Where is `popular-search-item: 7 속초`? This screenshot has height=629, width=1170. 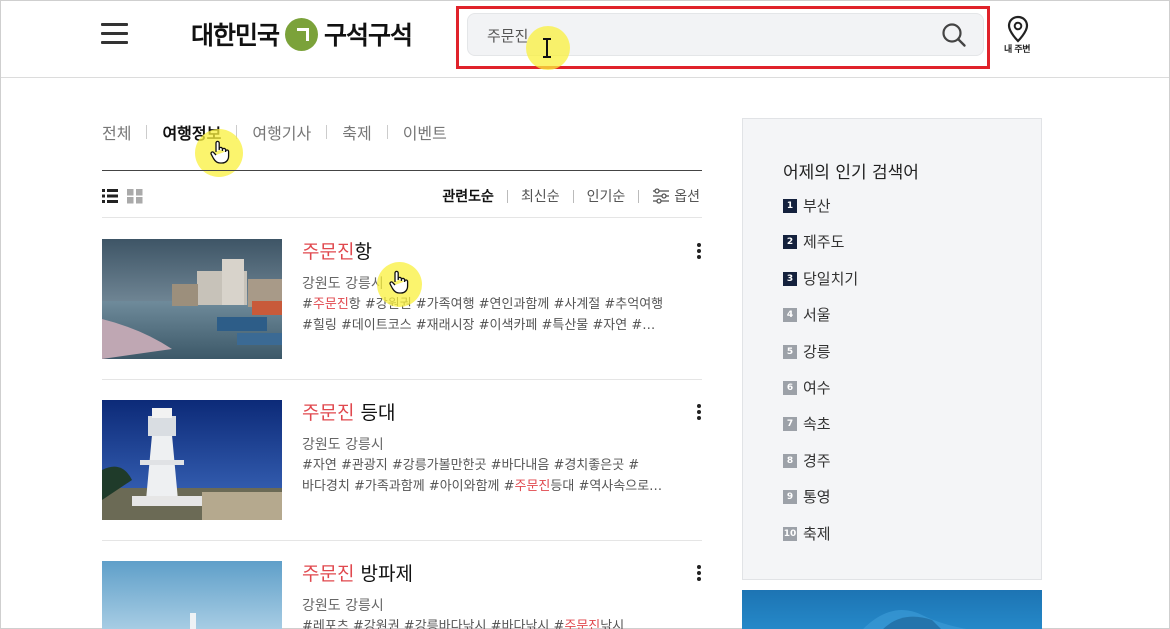
popular-search-item: 7 속초 is located at coordinates (820, 431).